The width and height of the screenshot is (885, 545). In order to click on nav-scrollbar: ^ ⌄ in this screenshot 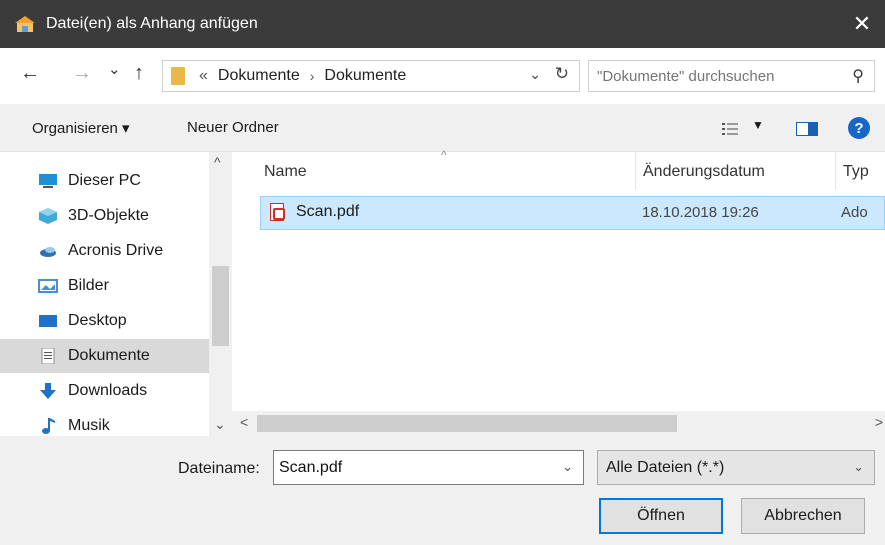, I will do `click(220, 294)`.